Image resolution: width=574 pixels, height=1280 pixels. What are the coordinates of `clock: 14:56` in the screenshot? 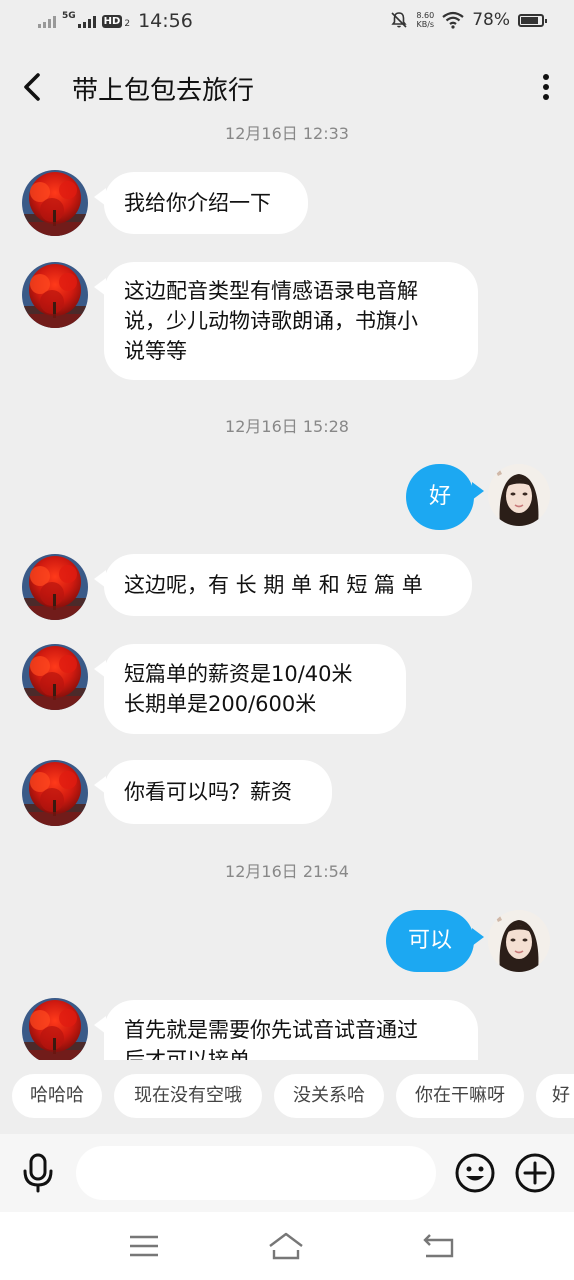 It's located at (165, 21).